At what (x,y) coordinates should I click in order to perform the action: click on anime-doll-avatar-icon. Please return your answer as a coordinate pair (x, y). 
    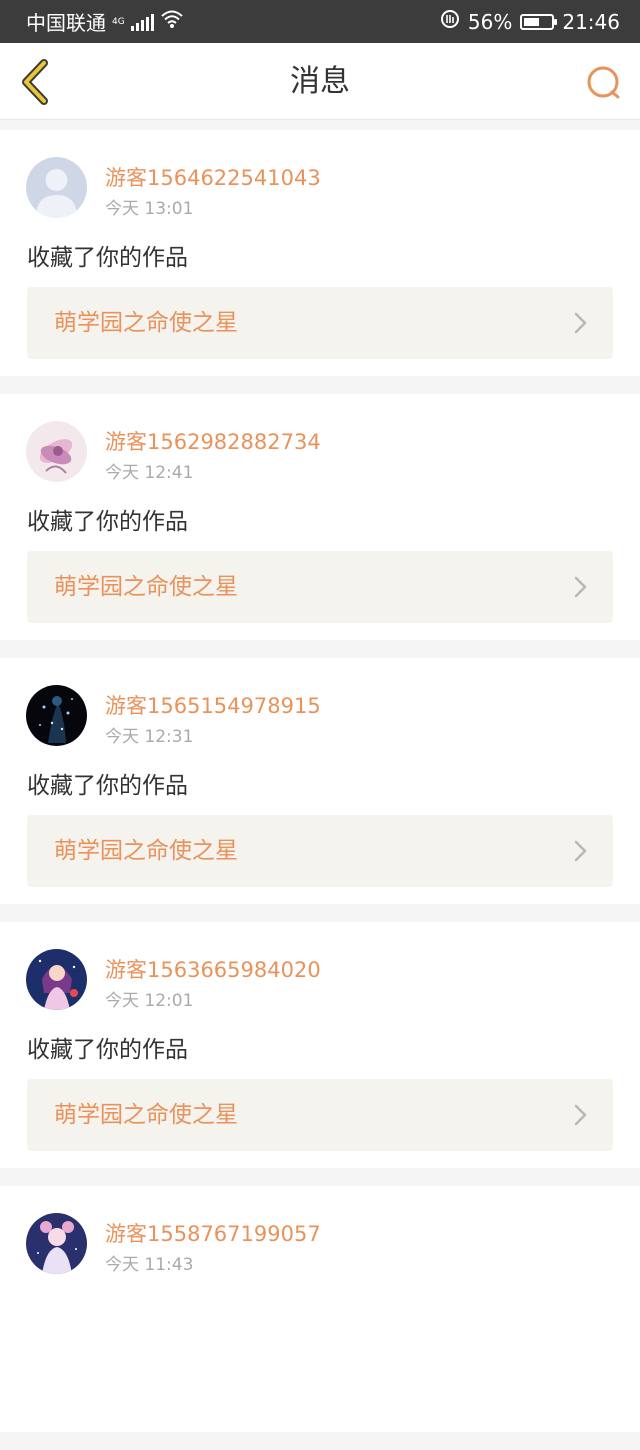
    Looking at the image, I should click on (56, 1243).